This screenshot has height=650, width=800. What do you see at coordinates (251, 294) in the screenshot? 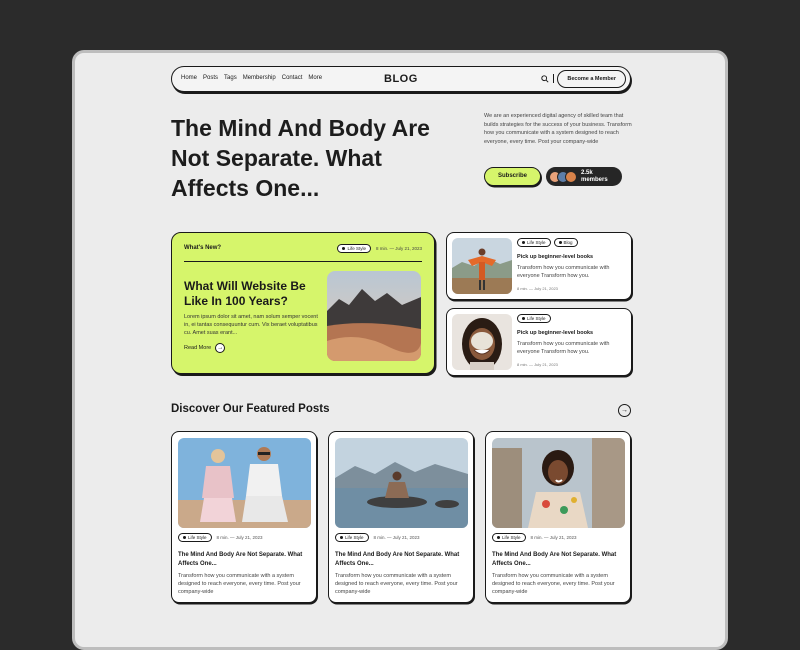
I see `featured-title: What Will Website Be Like In 100 Years?` at bounding box center [251, 294].